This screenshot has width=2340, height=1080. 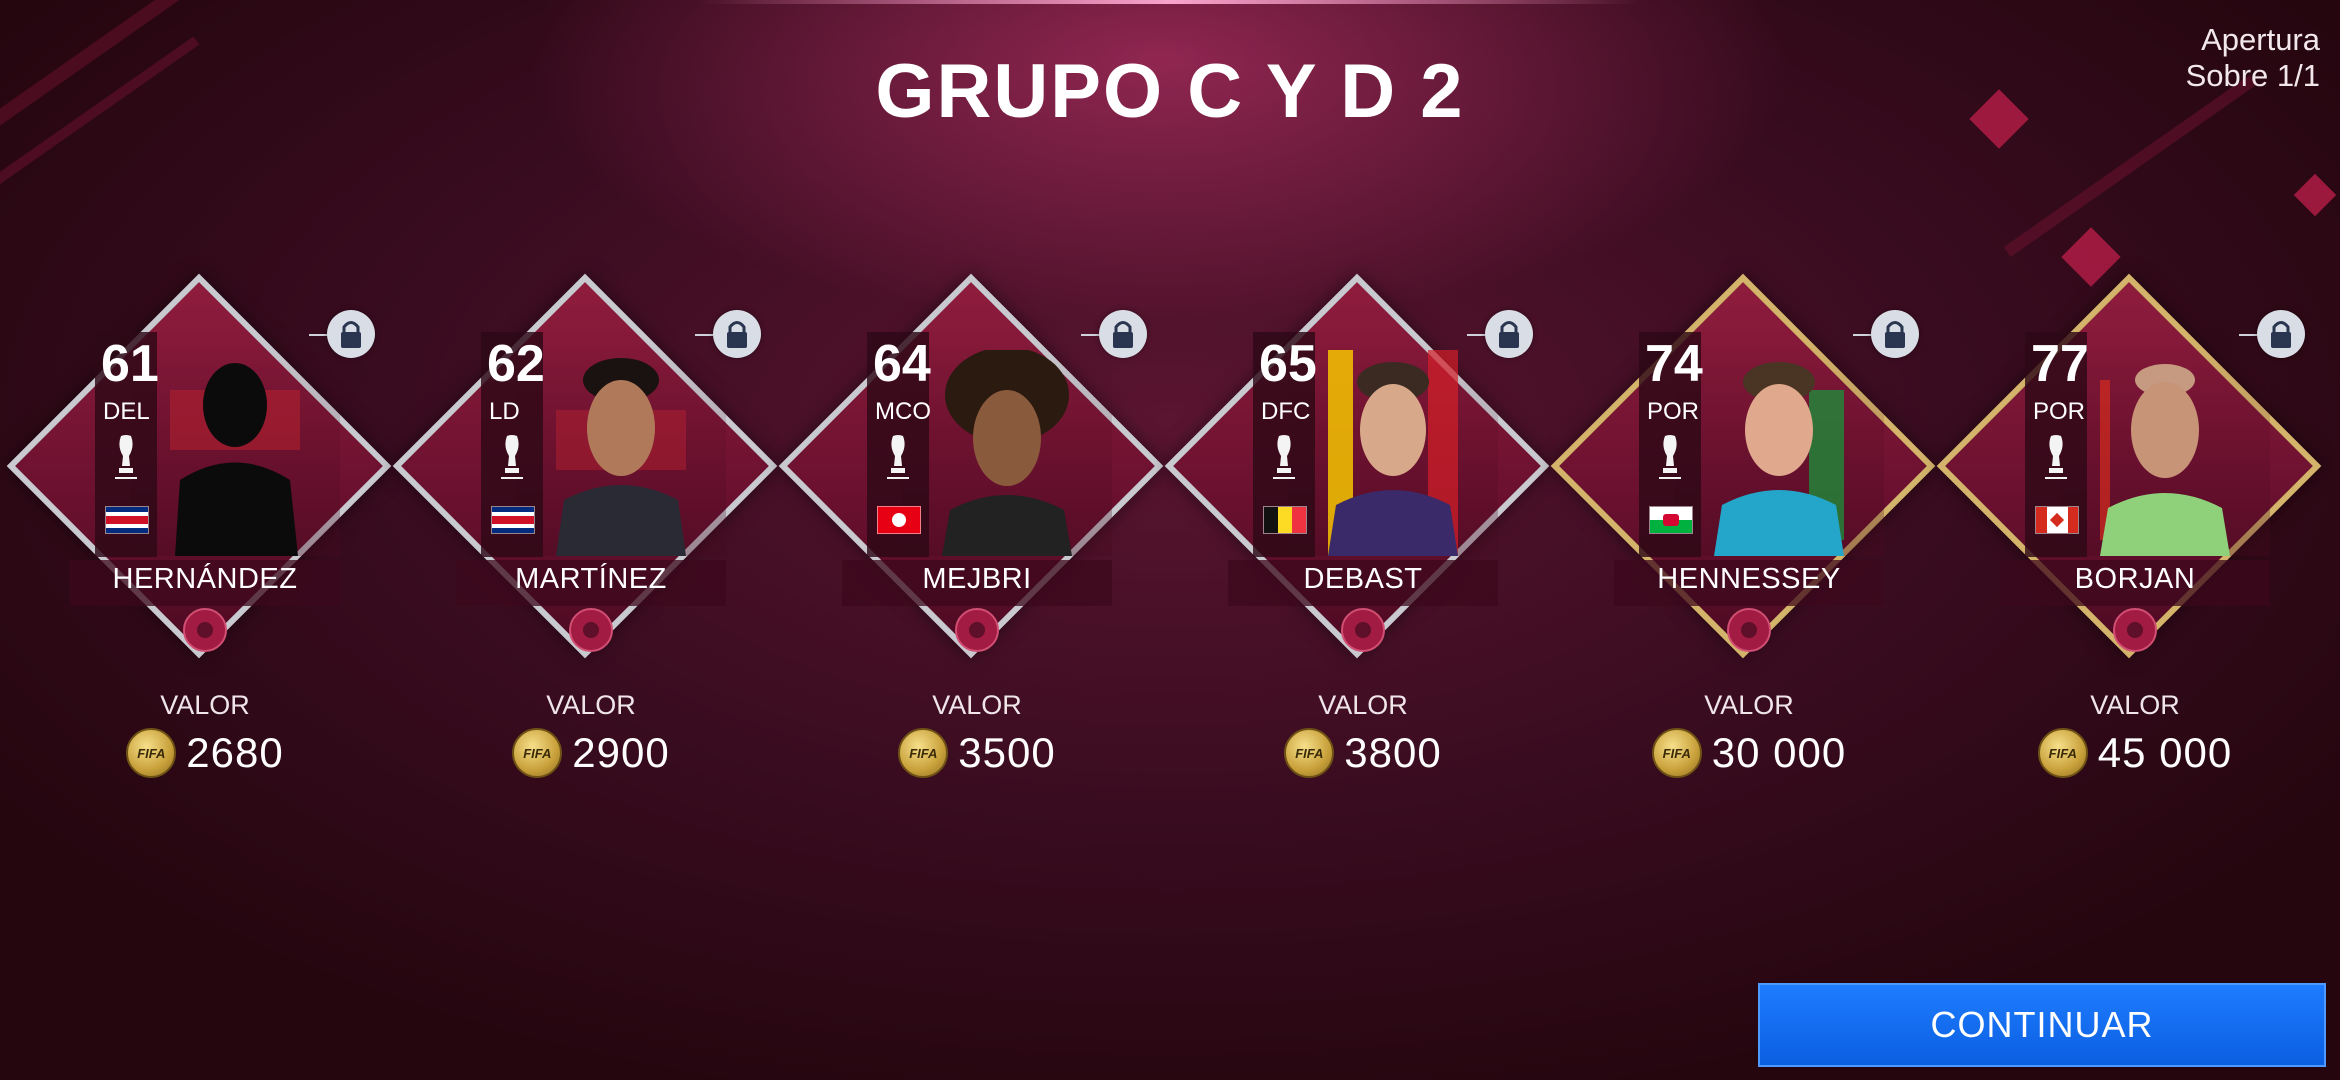 I want to click on player-card: 65 DFC DEBAST VALOR FIFA 3800, so click(x=1358, y=526).